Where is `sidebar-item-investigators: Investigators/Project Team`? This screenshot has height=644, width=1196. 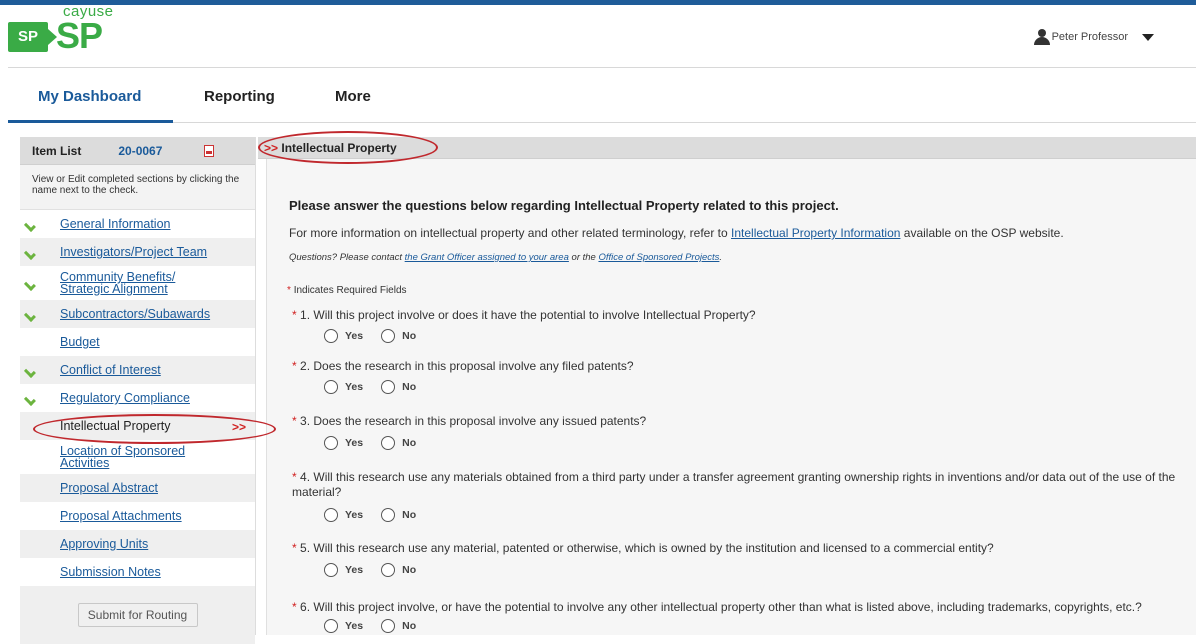
sidebar-item-investigators: Investigators/Project Team is located at coordinates (137, 252).